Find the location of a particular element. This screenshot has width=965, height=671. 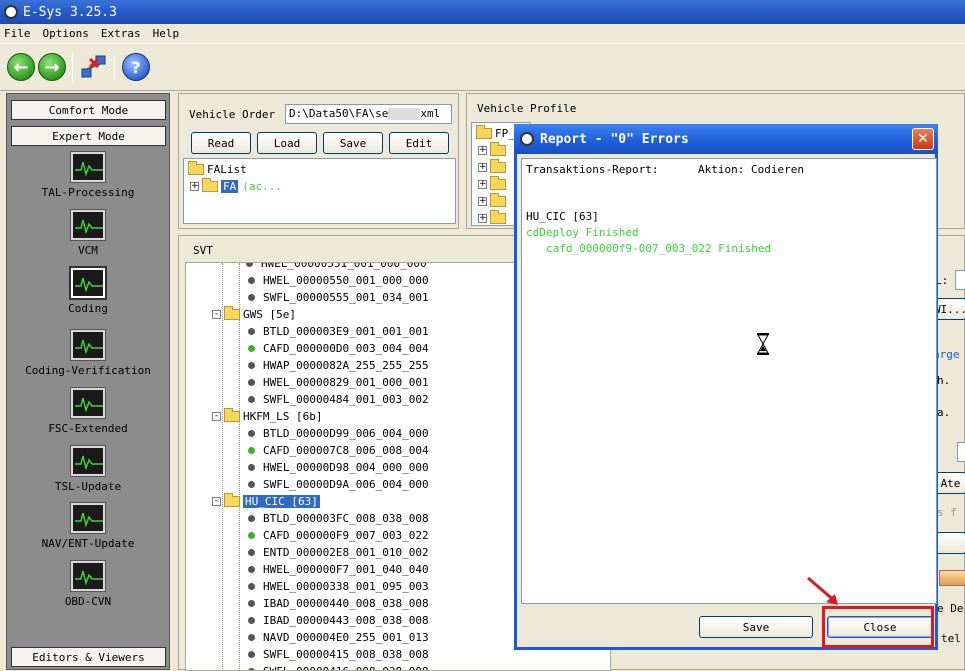

forward-arrow-icon: → is located at coordinates (52, 67).